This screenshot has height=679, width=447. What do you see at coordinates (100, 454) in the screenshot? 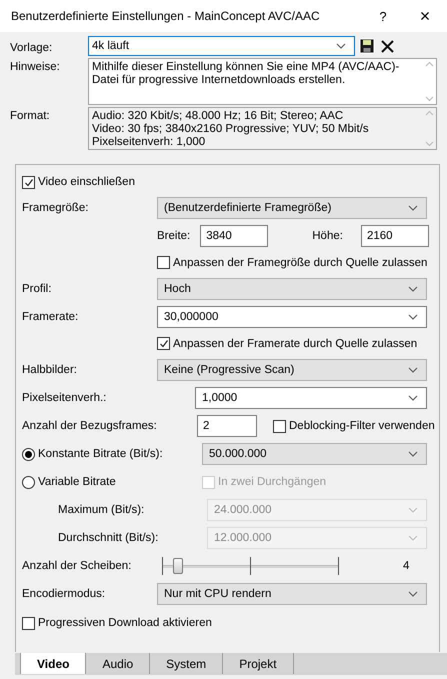
I see `radio-label: Konstante Bitrate (Bit/s):` at bounding box center [100, 454].